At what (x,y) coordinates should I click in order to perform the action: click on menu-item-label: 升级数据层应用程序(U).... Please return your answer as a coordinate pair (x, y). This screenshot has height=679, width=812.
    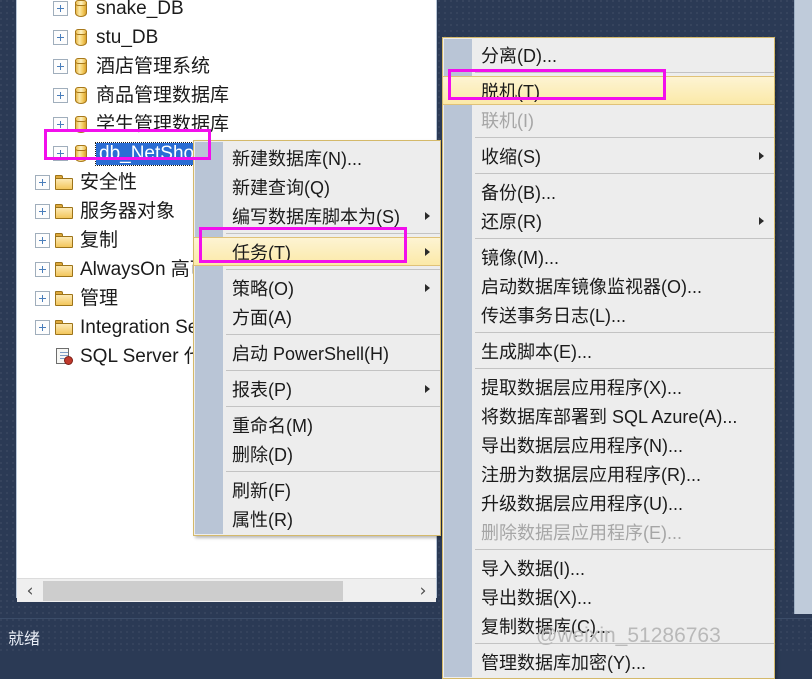
    Looking at the image, I should click on (582, 503).